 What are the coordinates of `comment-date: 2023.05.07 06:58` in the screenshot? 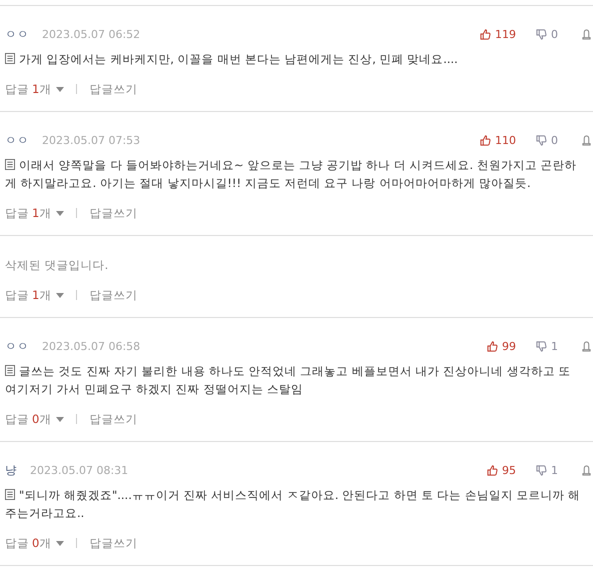 It's located at (91, 346).